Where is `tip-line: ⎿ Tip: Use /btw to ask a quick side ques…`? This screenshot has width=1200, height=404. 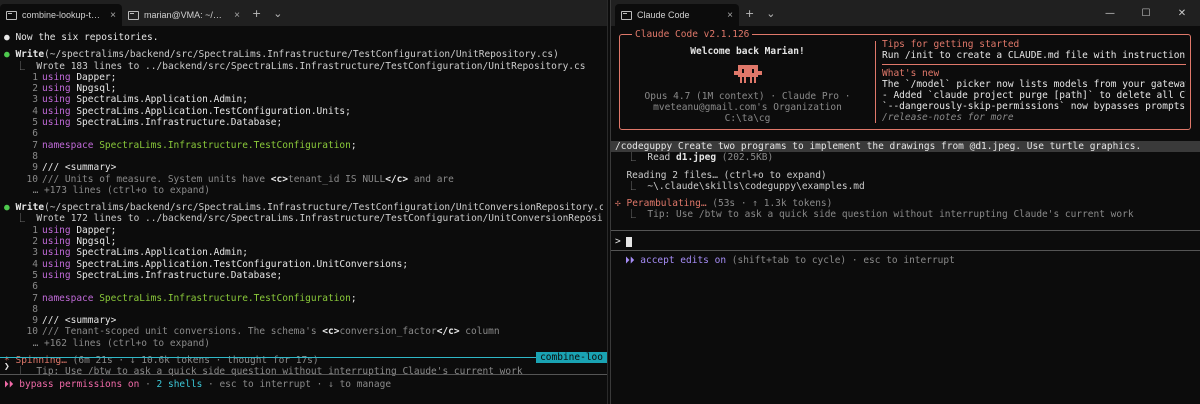
tip-line: ⎿ Tip: Use /btw to ask a quick side ques… is located at coordinates (874, 215).